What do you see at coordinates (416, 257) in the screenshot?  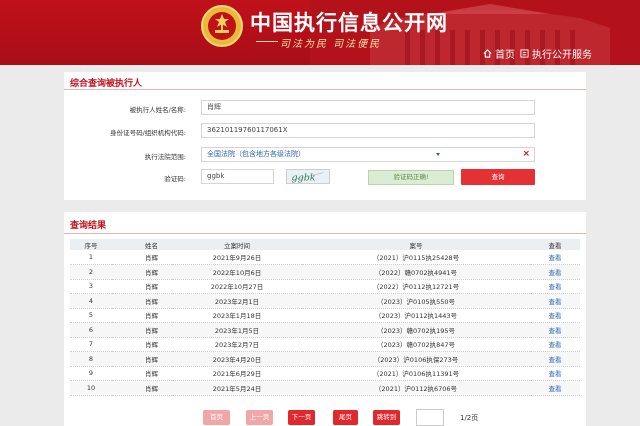 I see `cell-case-number: （2021）沪0115执25428号` at bounding box center [416, 257].